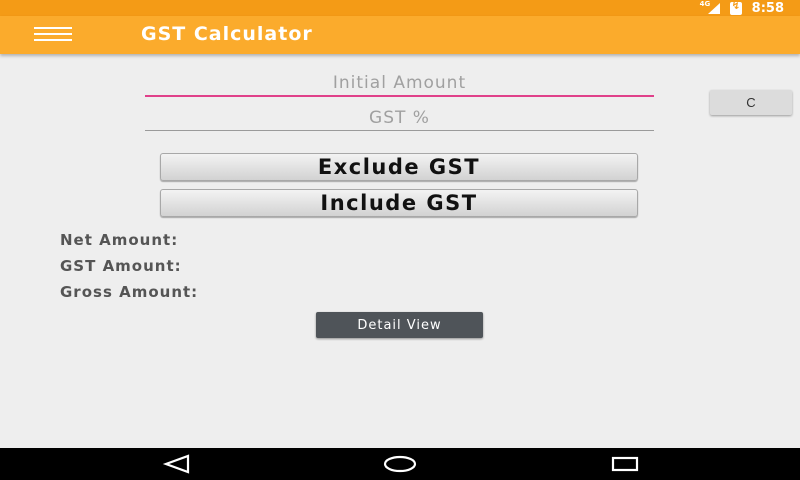  Describe the element at coordinates (625, 464) in the screenshot. I see `recents-icon` at that location.